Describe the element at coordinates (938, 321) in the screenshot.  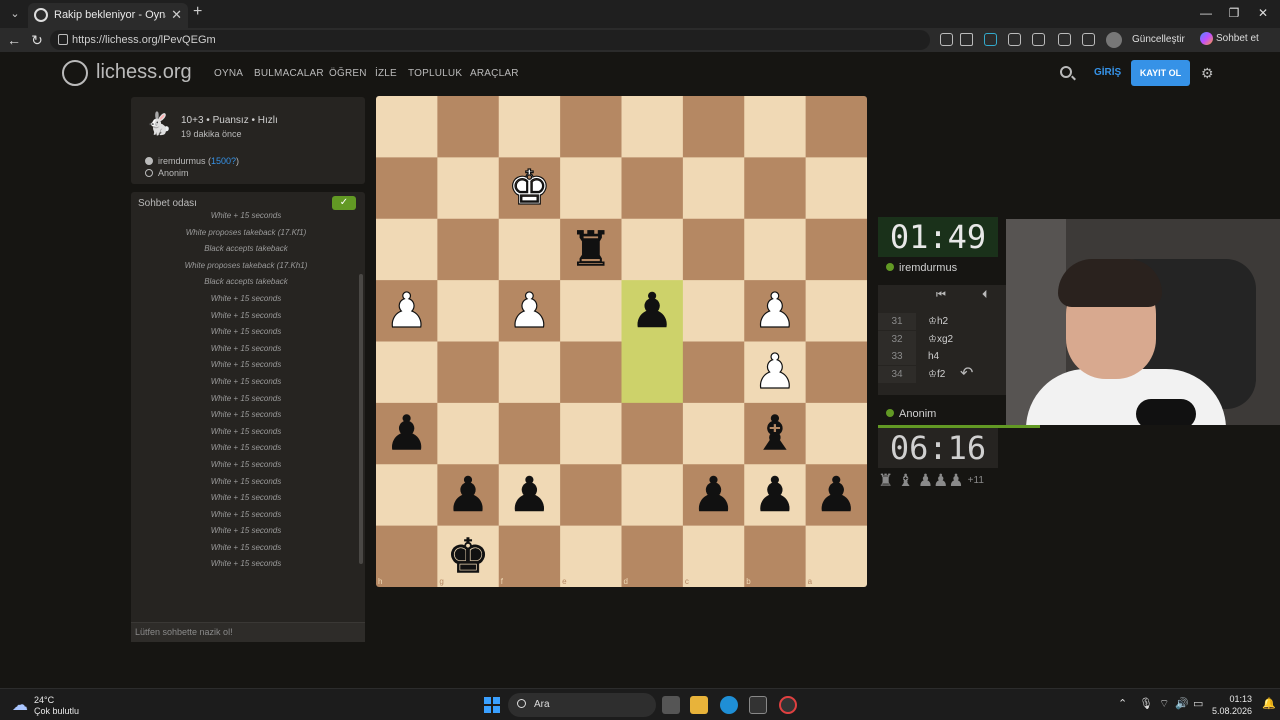
I see `move-san: ♔h2` at that location.